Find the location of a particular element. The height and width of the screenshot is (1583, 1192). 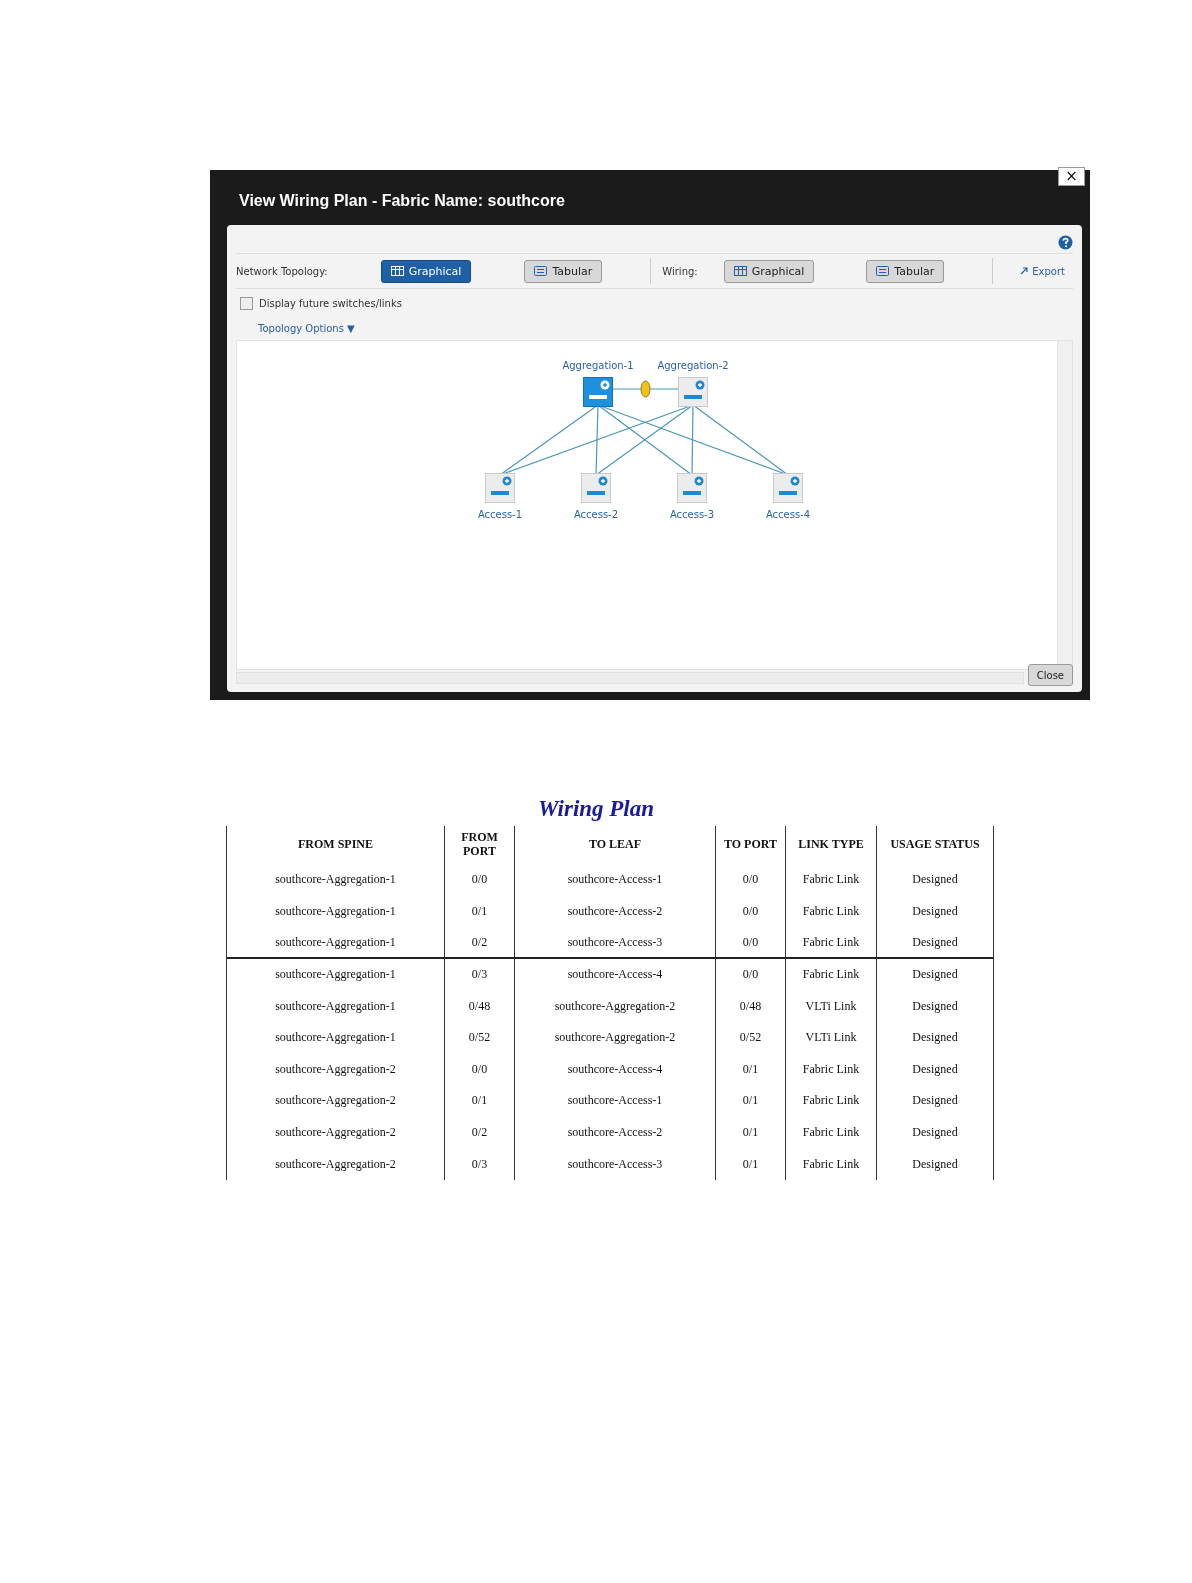

help-icon is located at coordinates (1065, 242).